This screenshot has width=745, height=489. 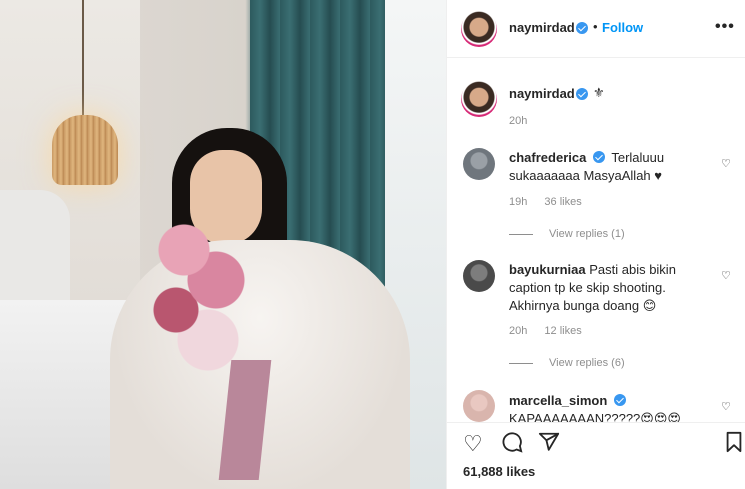 I want to click on post-header: naymirdad • Follow •••, so click(x=596, y=29).